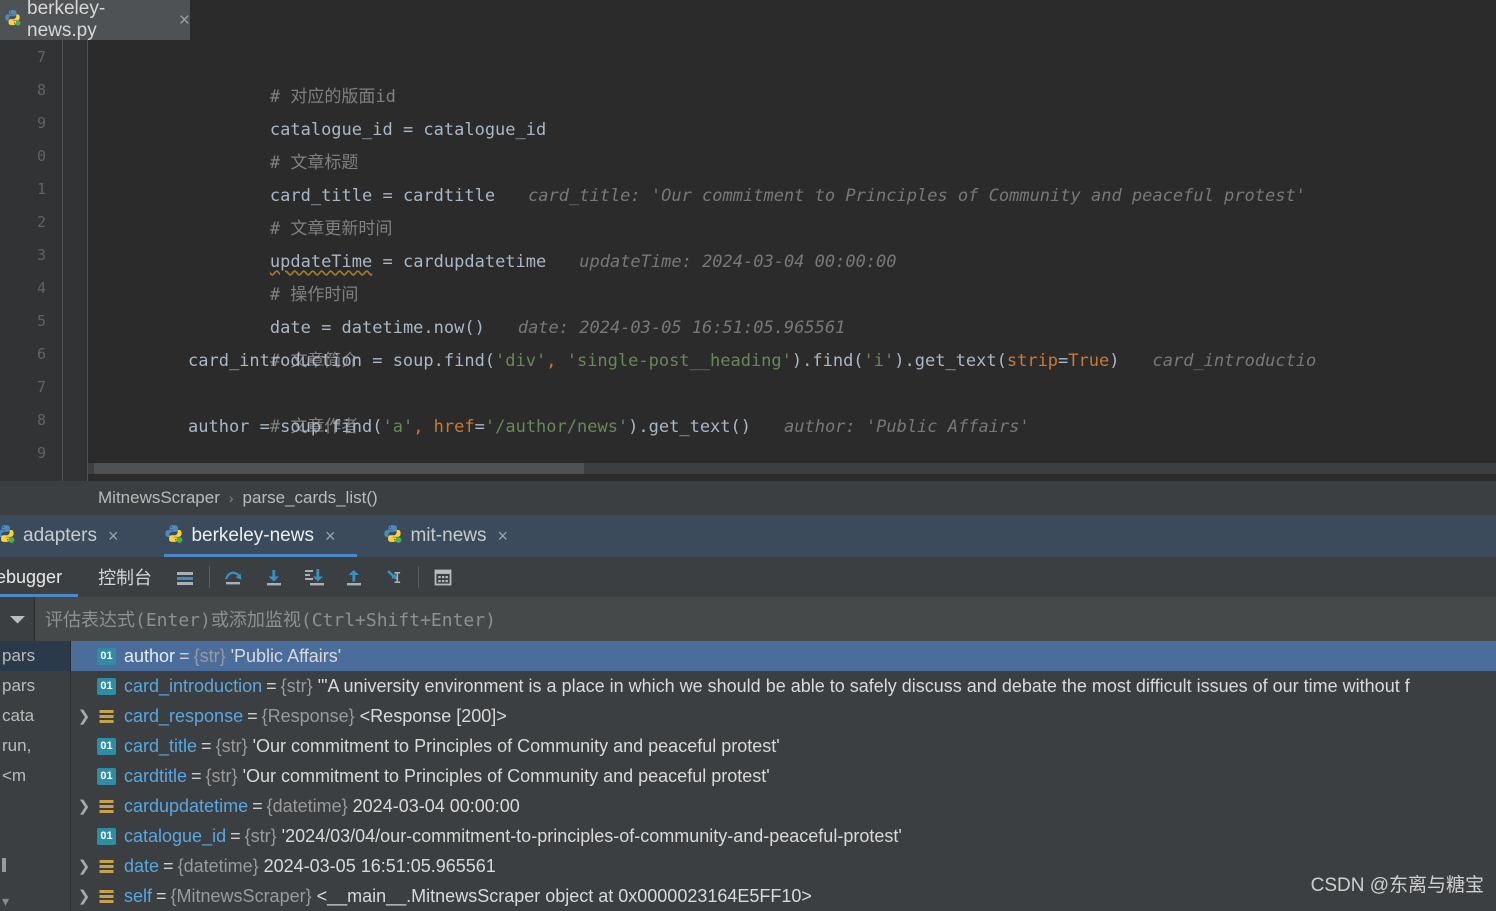 The height and width of the screenshot is (911, 1496). What do you see at coordinates (748, 498) in the screenshot?
I see `breadcrumb: MitnewsScraper › parse_cards_list()` at bounding box center [748, 498].